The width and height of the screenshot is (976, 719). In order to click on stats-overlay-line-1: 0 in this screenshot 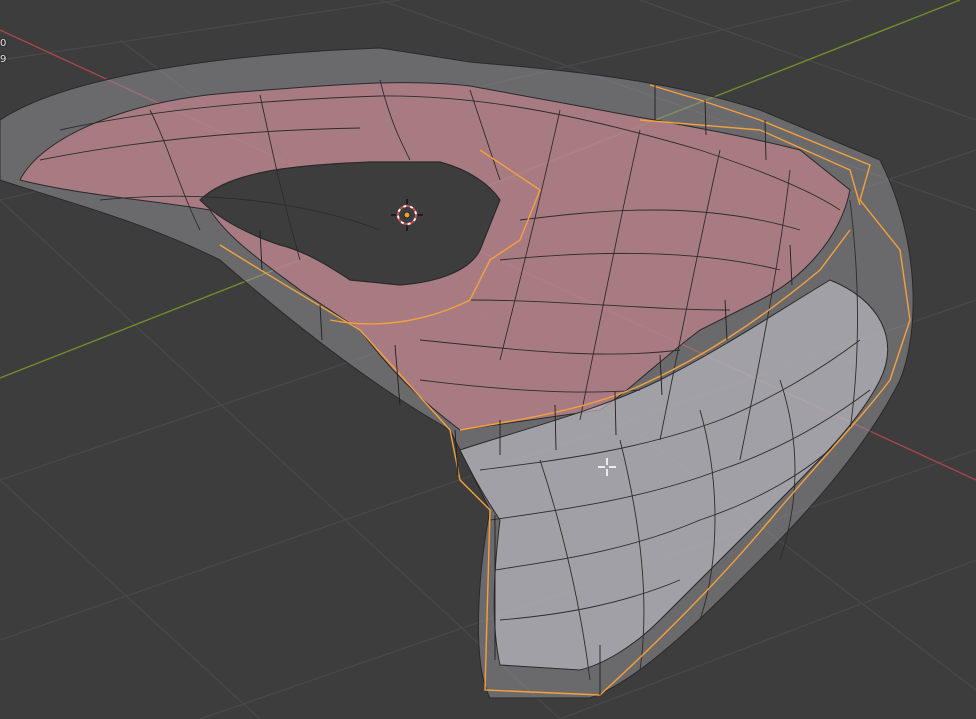, I will do `click(3, 43)`.